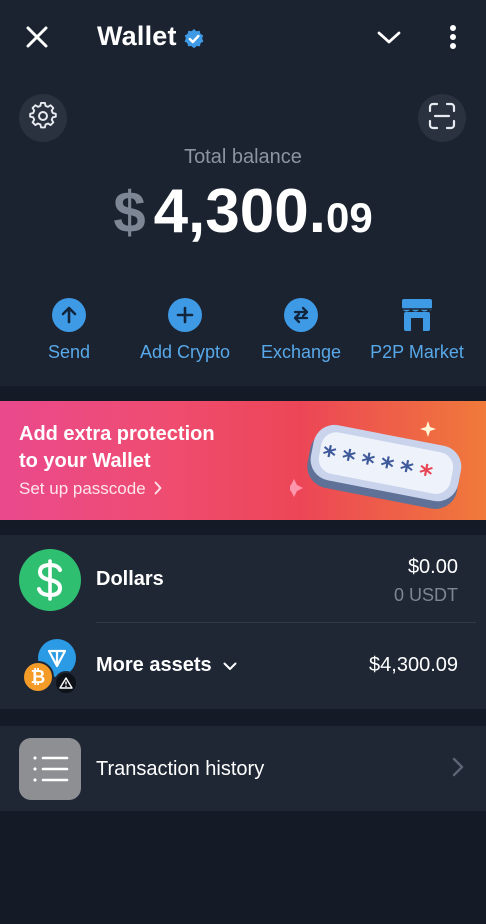  I want to click on more-assets-toggle: More assets, so click(166, 665).